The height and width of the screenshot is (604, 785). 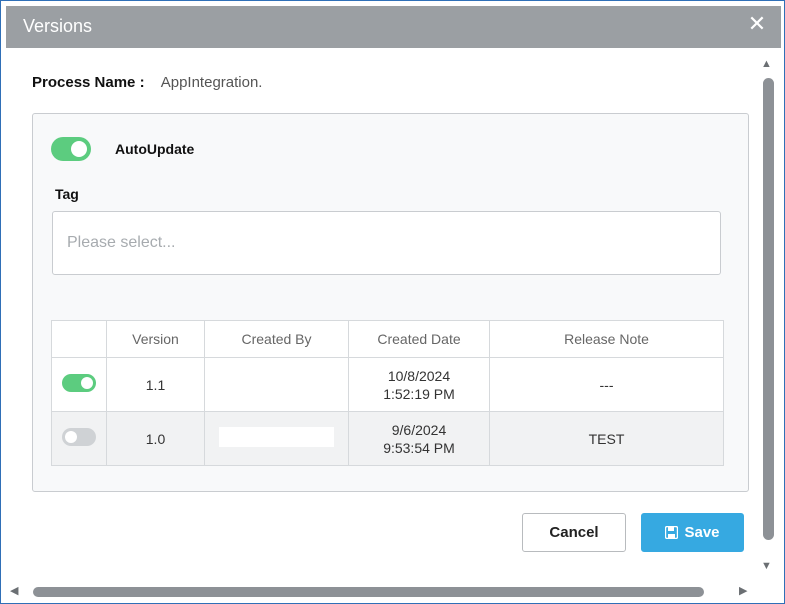 I want to click on save-label: Save, so click(x=702, y=532).